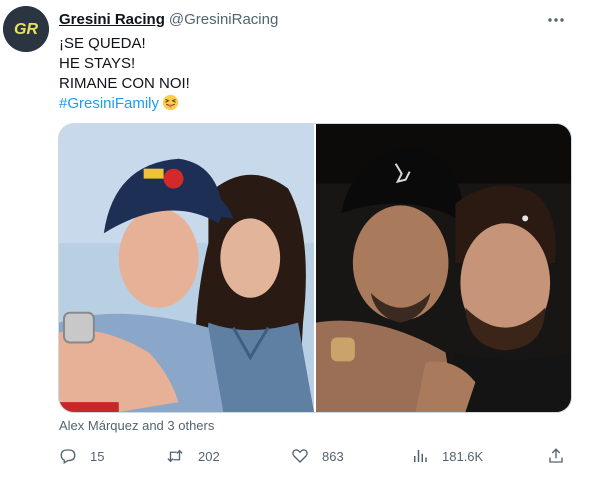 The width and height of the screenshot is (590, 480). Describe the element at coordinates (136, 425) in the screenshot. I see `tagged-users-link: Alex Márquez and 3 others` at that location.